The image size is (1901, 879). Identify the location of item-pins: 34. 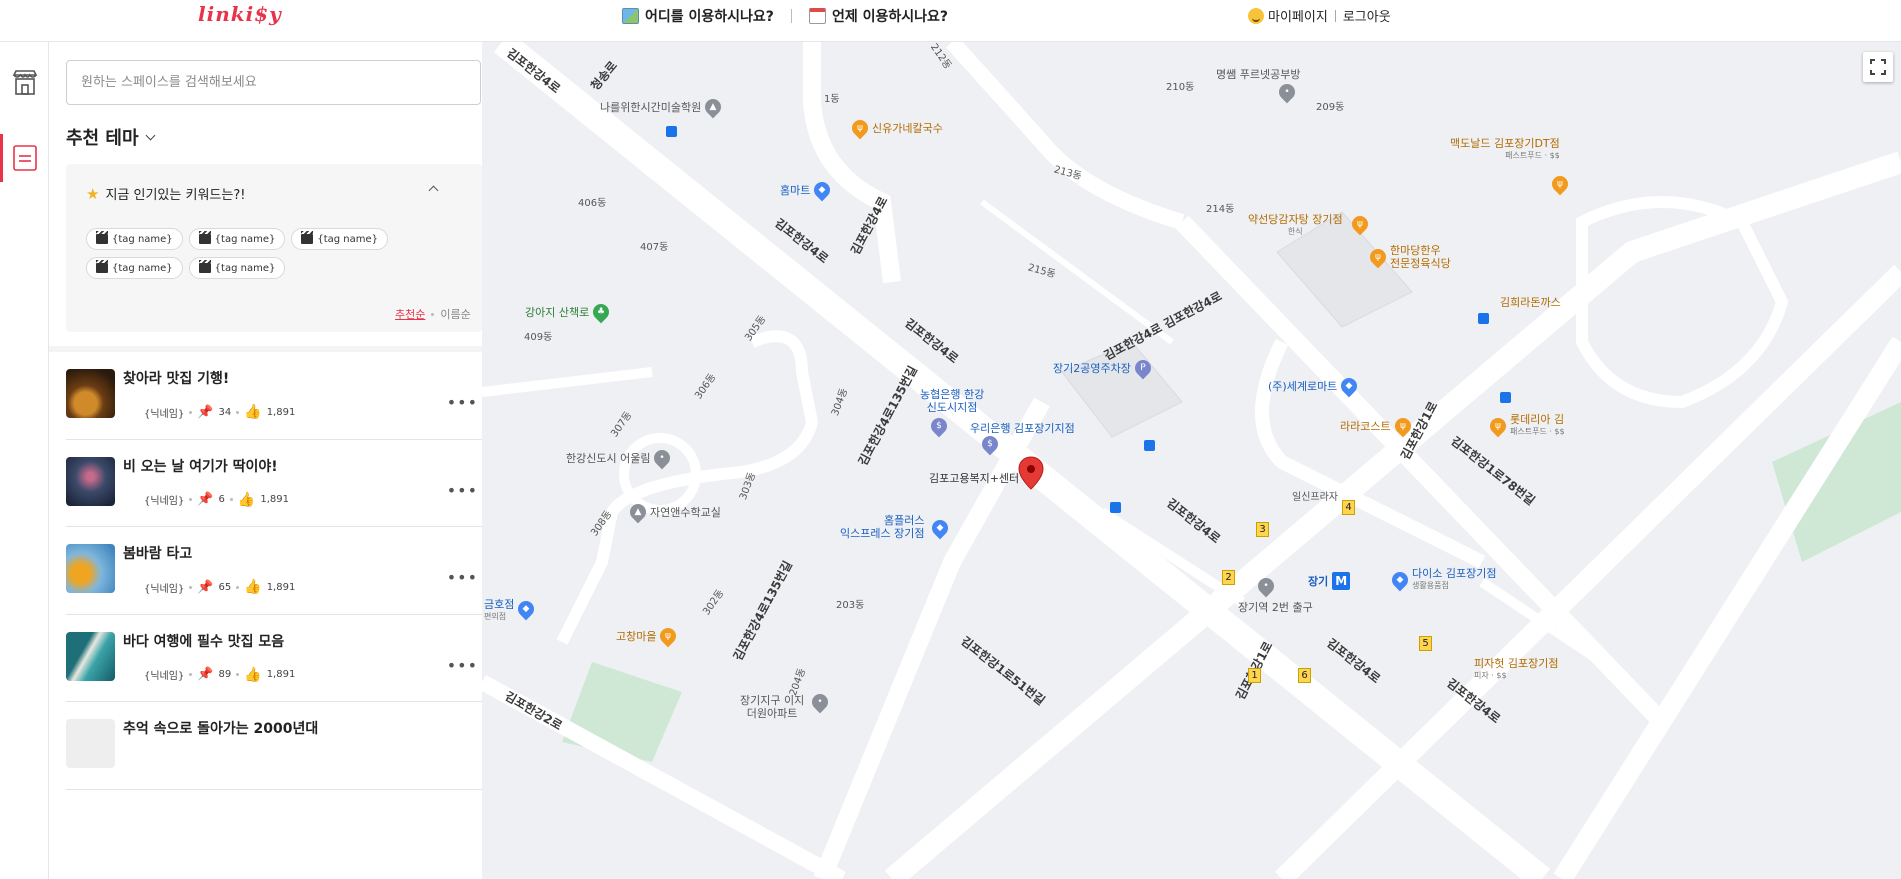
(225, 412).